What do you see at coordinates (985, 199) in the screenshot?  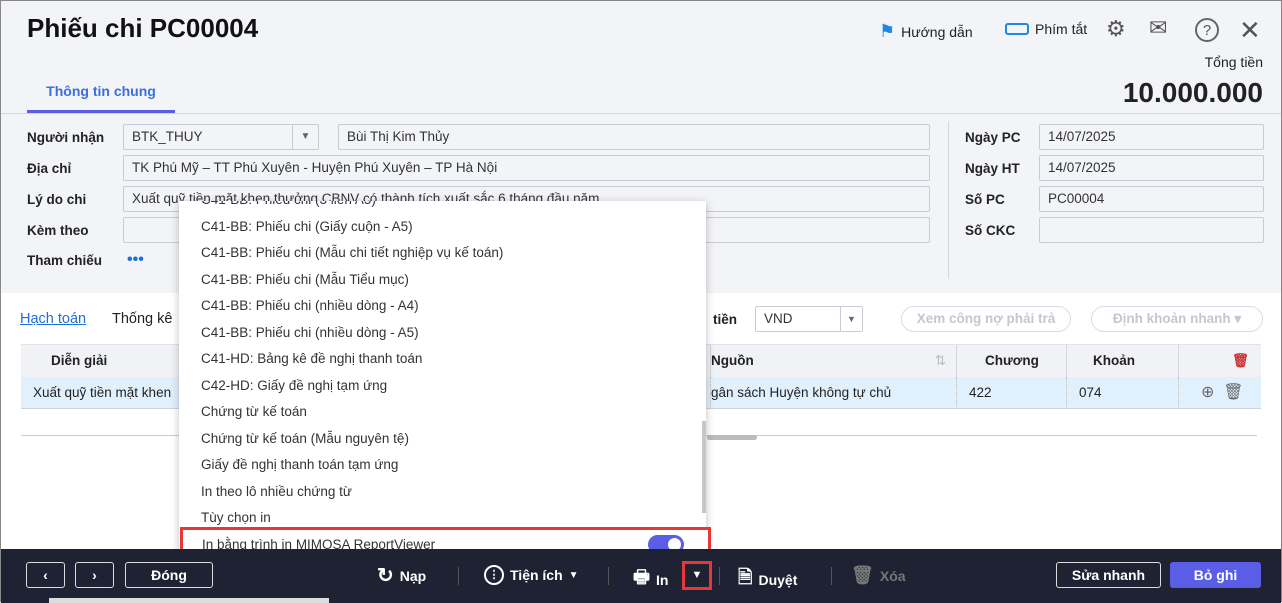 I see `so-pc-label: Số PC` at bounding box center [985, 199].